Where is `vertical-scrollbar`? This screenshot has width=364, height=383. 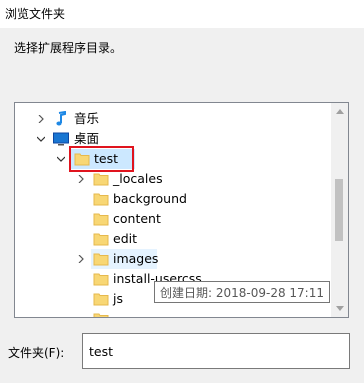 vertical-scrollbar is located at coordinates (339, 210).